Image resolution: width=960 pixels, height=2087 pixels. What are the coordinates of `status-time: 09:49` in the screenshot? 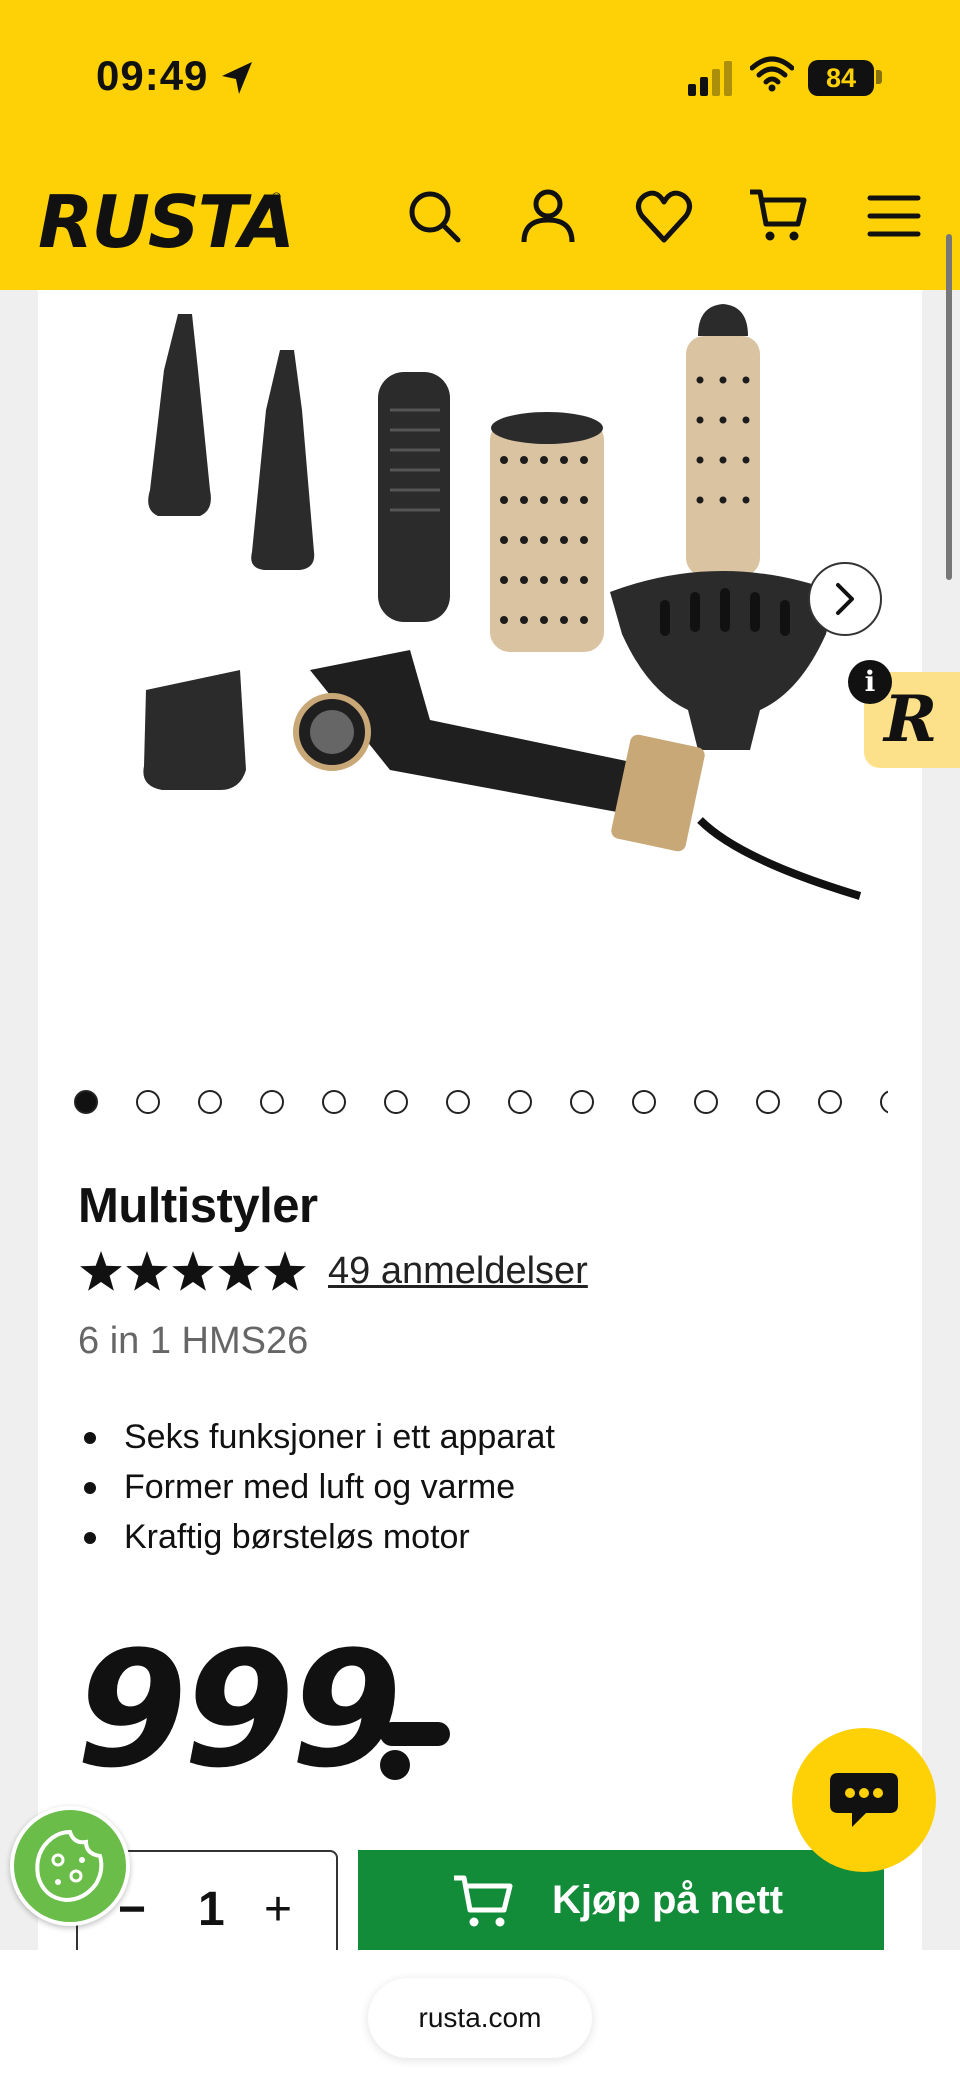 It's located at (152, 75).